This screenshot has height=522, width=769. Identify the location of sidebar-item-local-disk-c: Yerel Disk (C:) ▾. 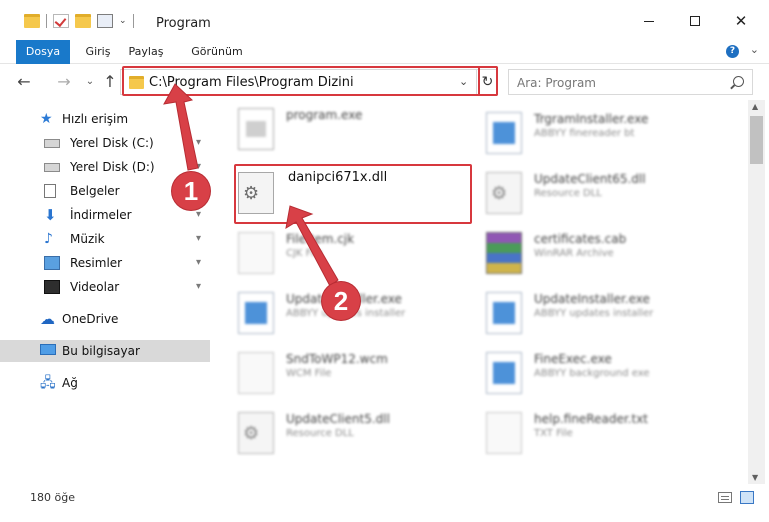
(105, 143).